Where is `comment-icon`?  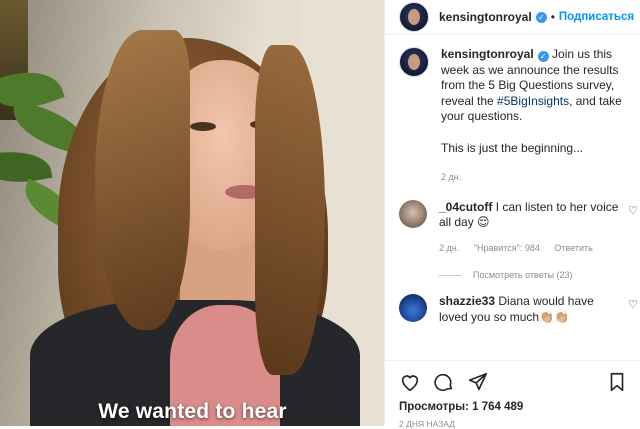 comment-icon is located at coordinates (444, 382).